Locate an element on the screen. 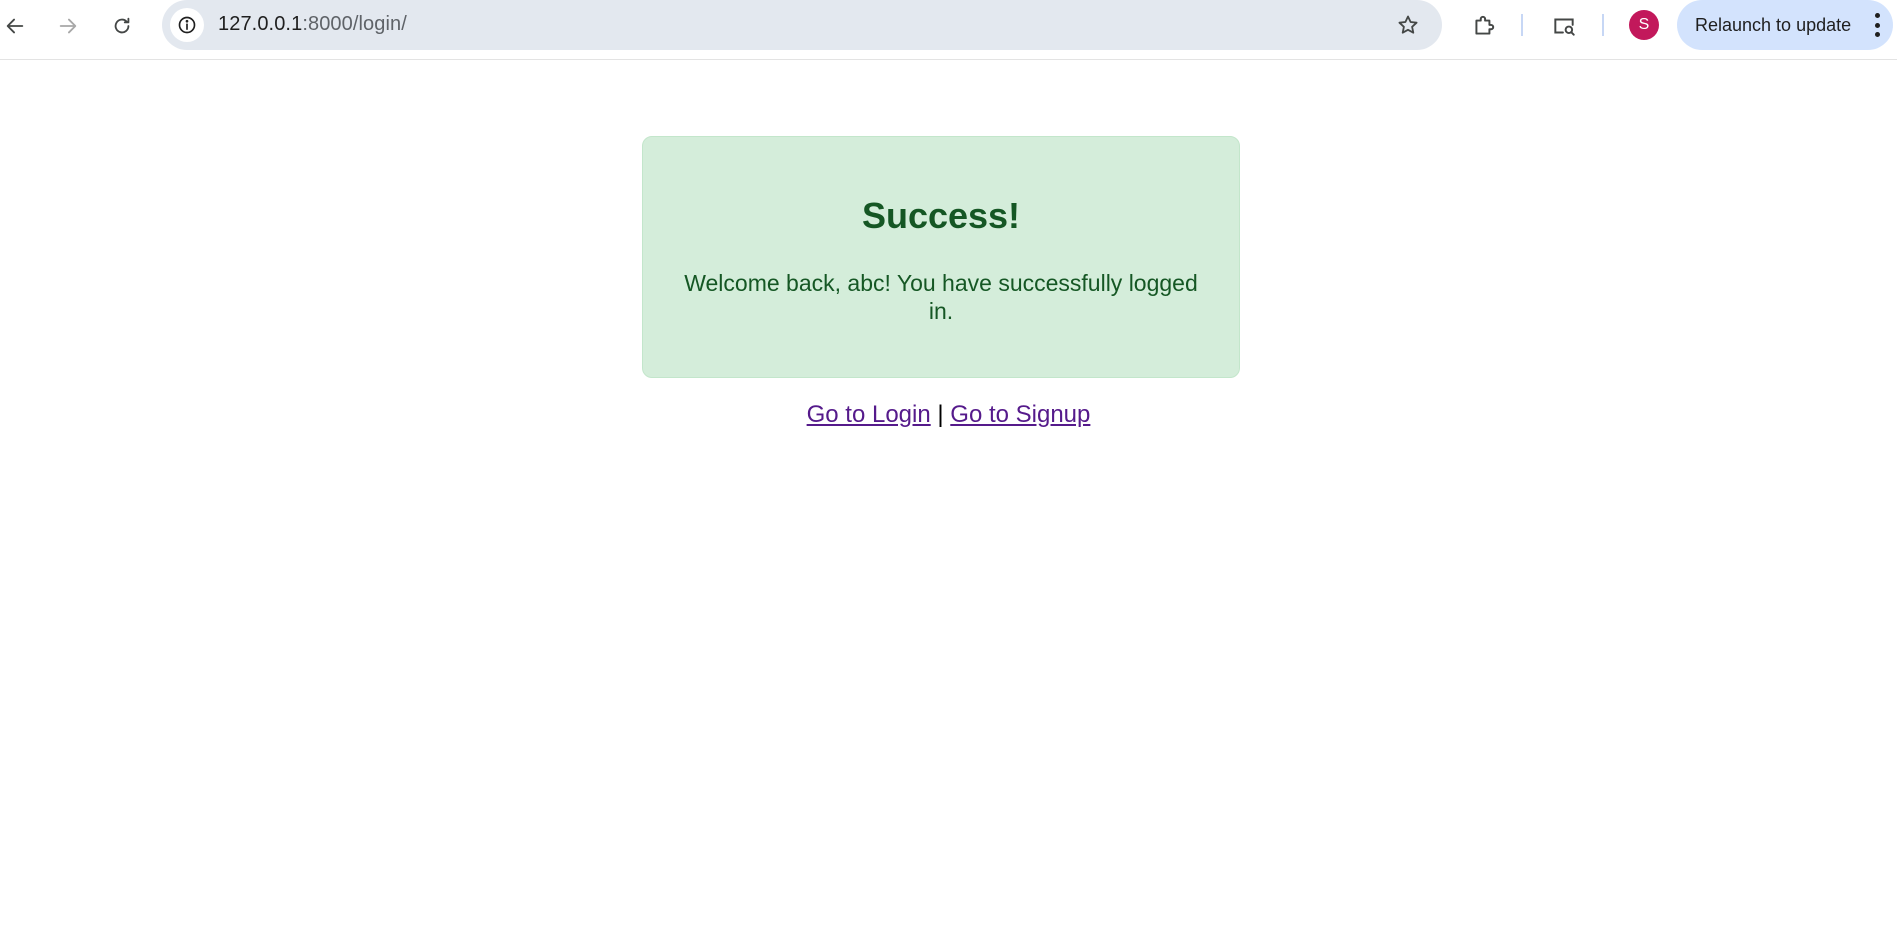  success-title: Success! is located at coordinates (941, 215).